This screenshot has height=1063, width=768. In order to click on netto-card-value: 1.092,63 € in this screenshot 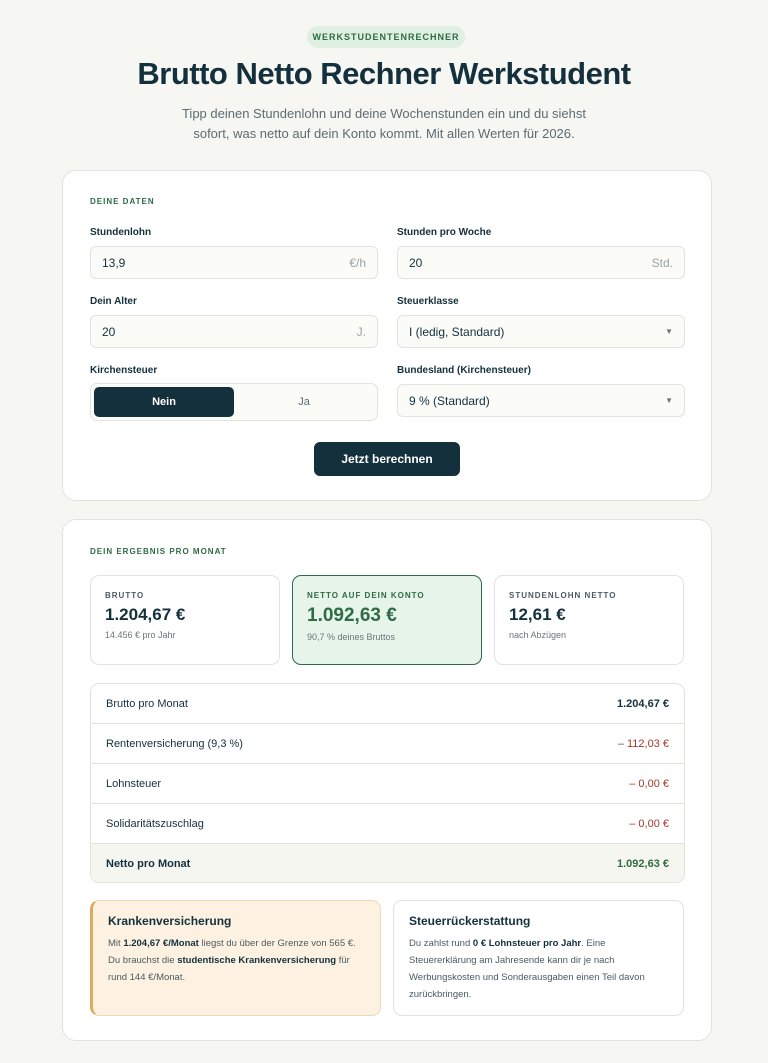, I will do `click(352, 615)`.